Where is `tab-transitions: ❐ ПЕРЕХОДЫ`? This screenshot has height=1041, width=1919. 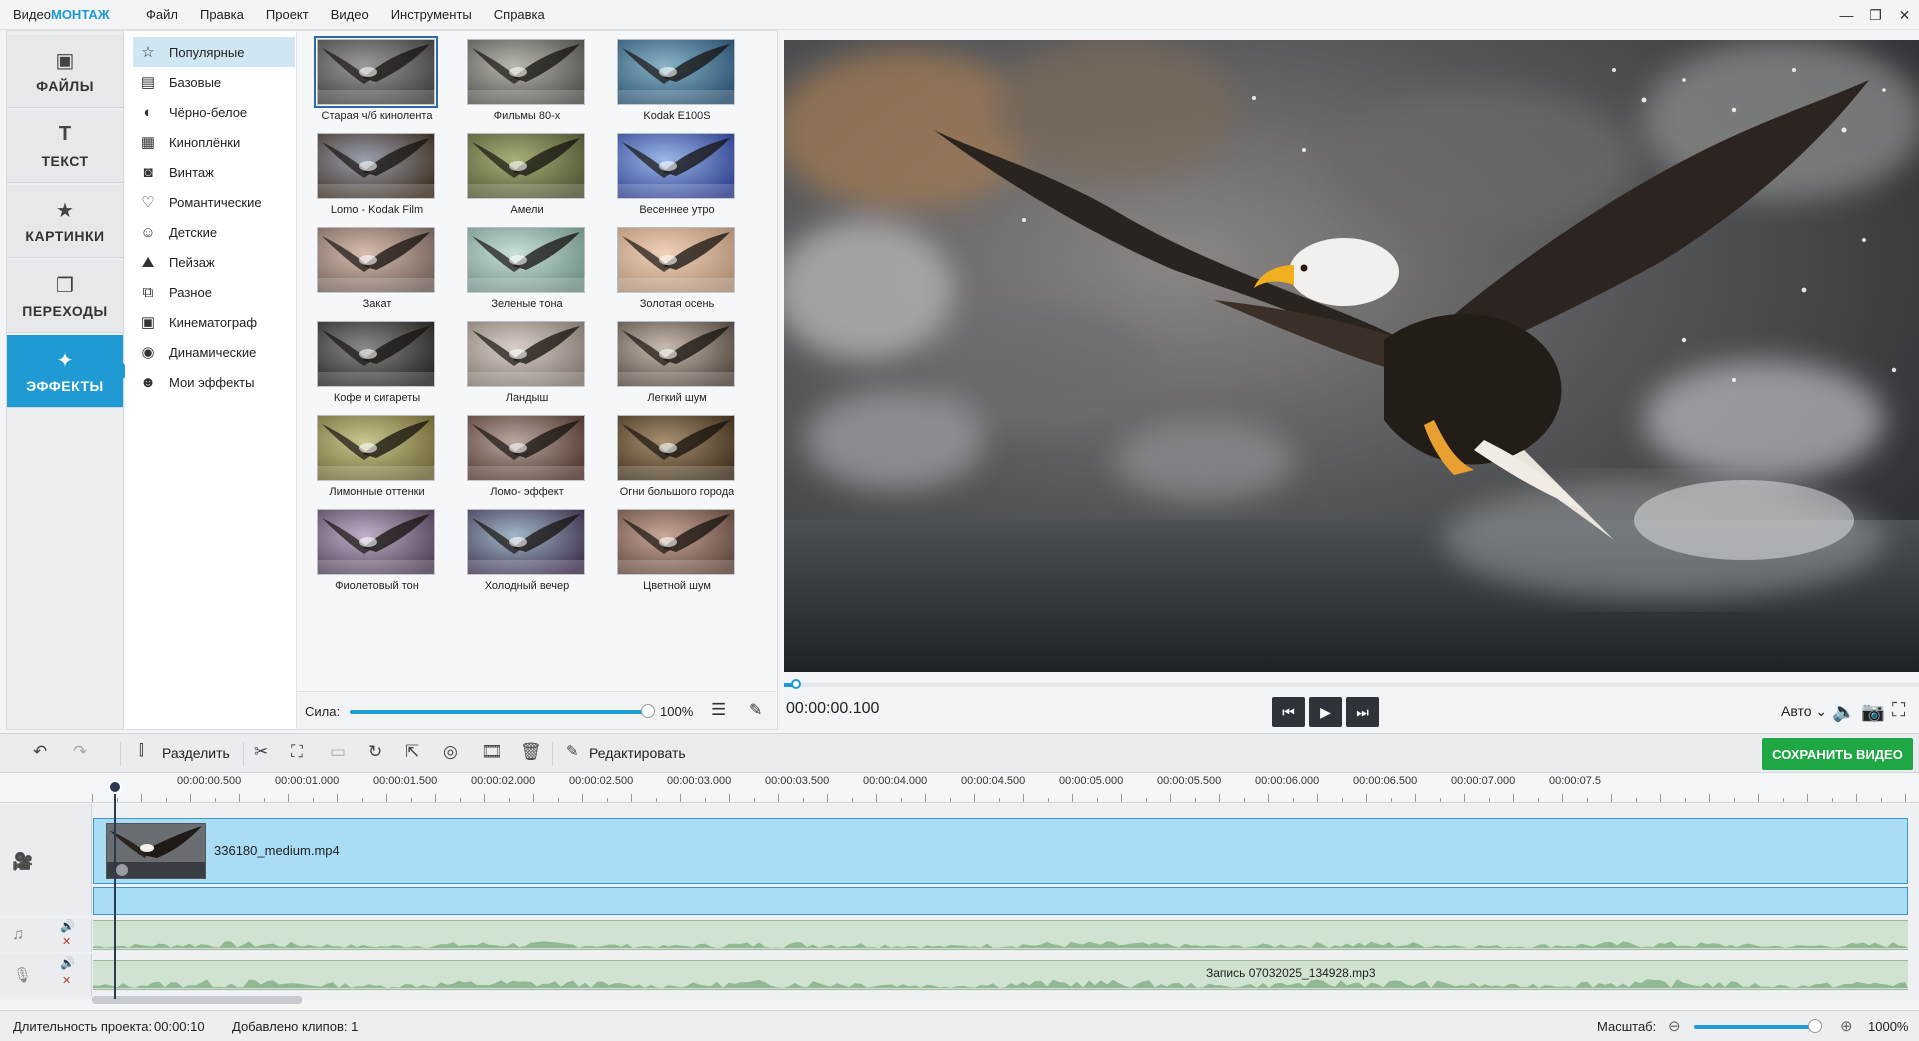 tab-transitions: ❐ ПЕРЕХОДЫ is located at coordinates (65, 296).